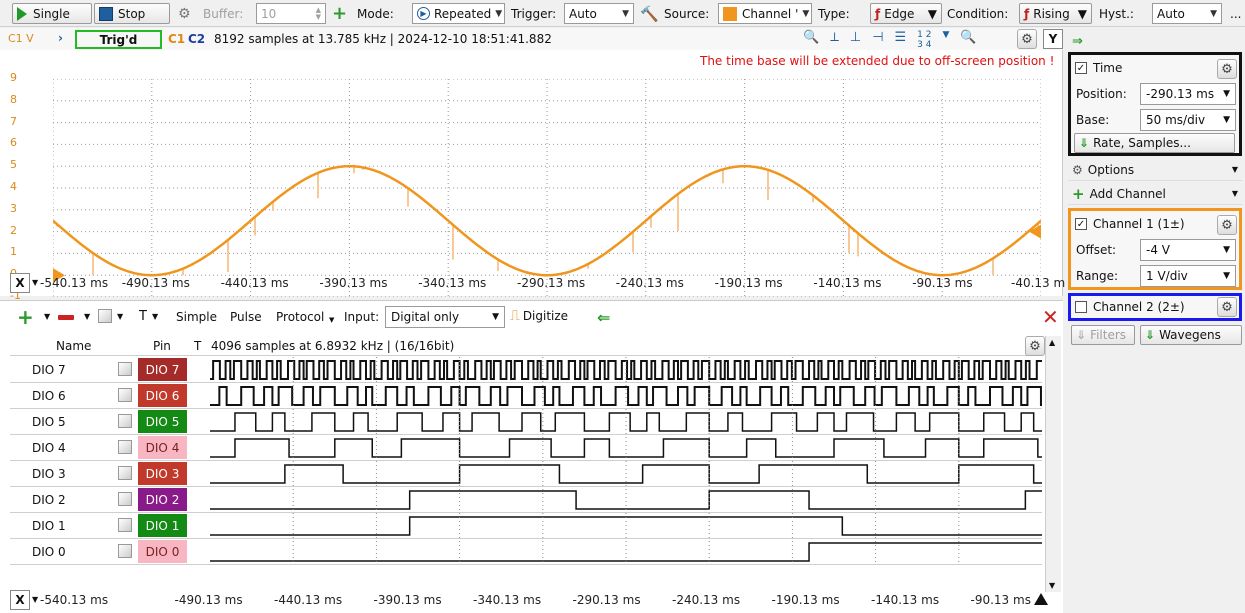  What do you see at coordinates (25, 317) in the screenshot?
I see `add-icon: +` at bounding box center [25, 317].